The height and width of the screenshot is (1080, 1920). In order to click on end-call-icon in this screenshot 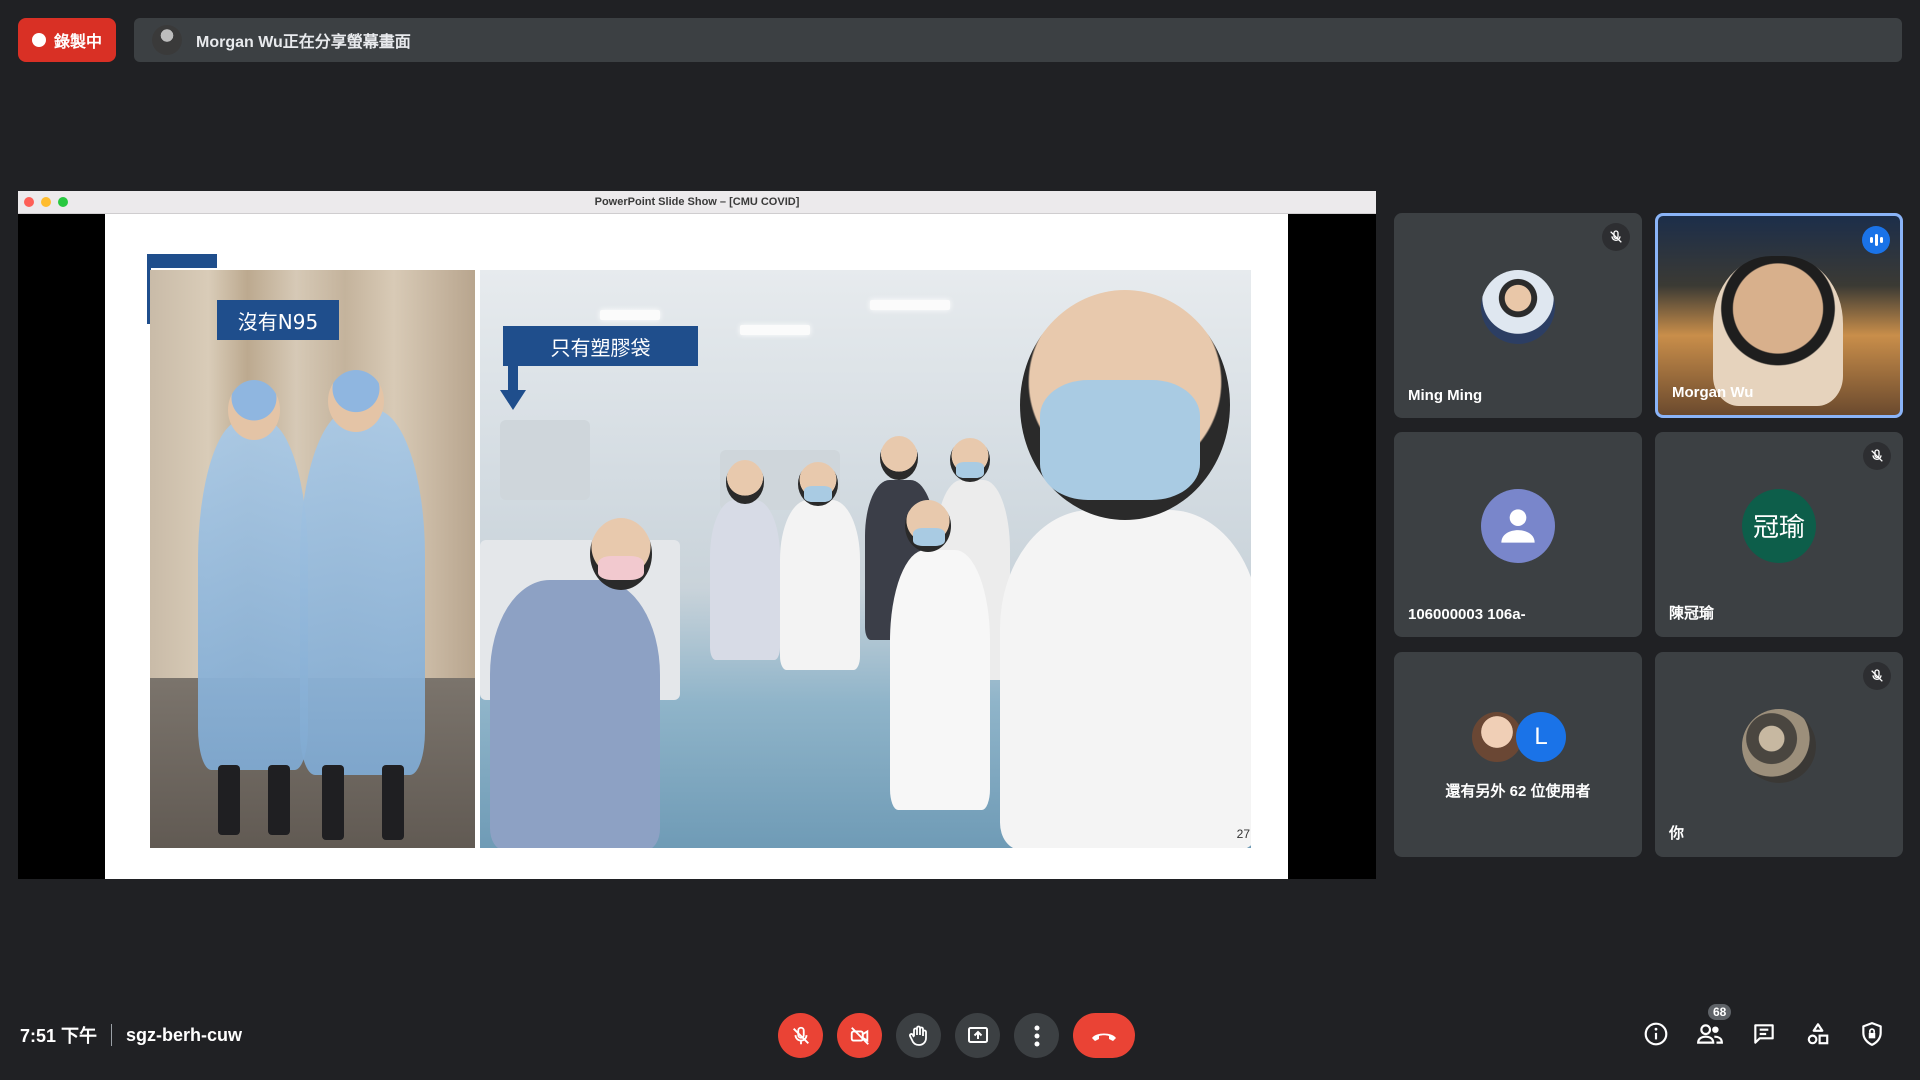, I will do `click(1104, 1037)`.